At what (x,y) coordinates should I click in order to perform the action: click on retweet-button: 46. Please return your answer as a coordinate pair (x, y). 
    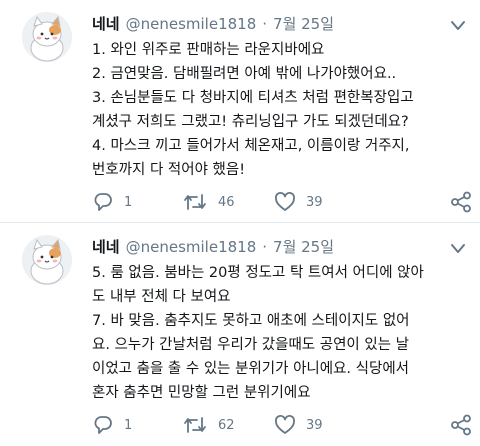
    Looking at the image, I should click on (208, 202).